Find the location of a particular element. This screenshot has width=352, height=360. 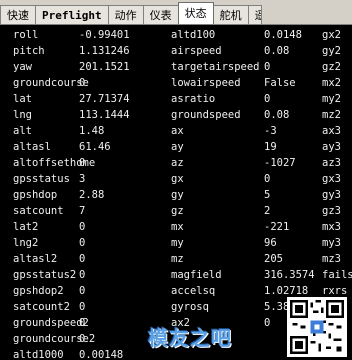

status-row: lng 113.1444 groundspeed 0.08 mz2 is located at coordinates (176, 112).